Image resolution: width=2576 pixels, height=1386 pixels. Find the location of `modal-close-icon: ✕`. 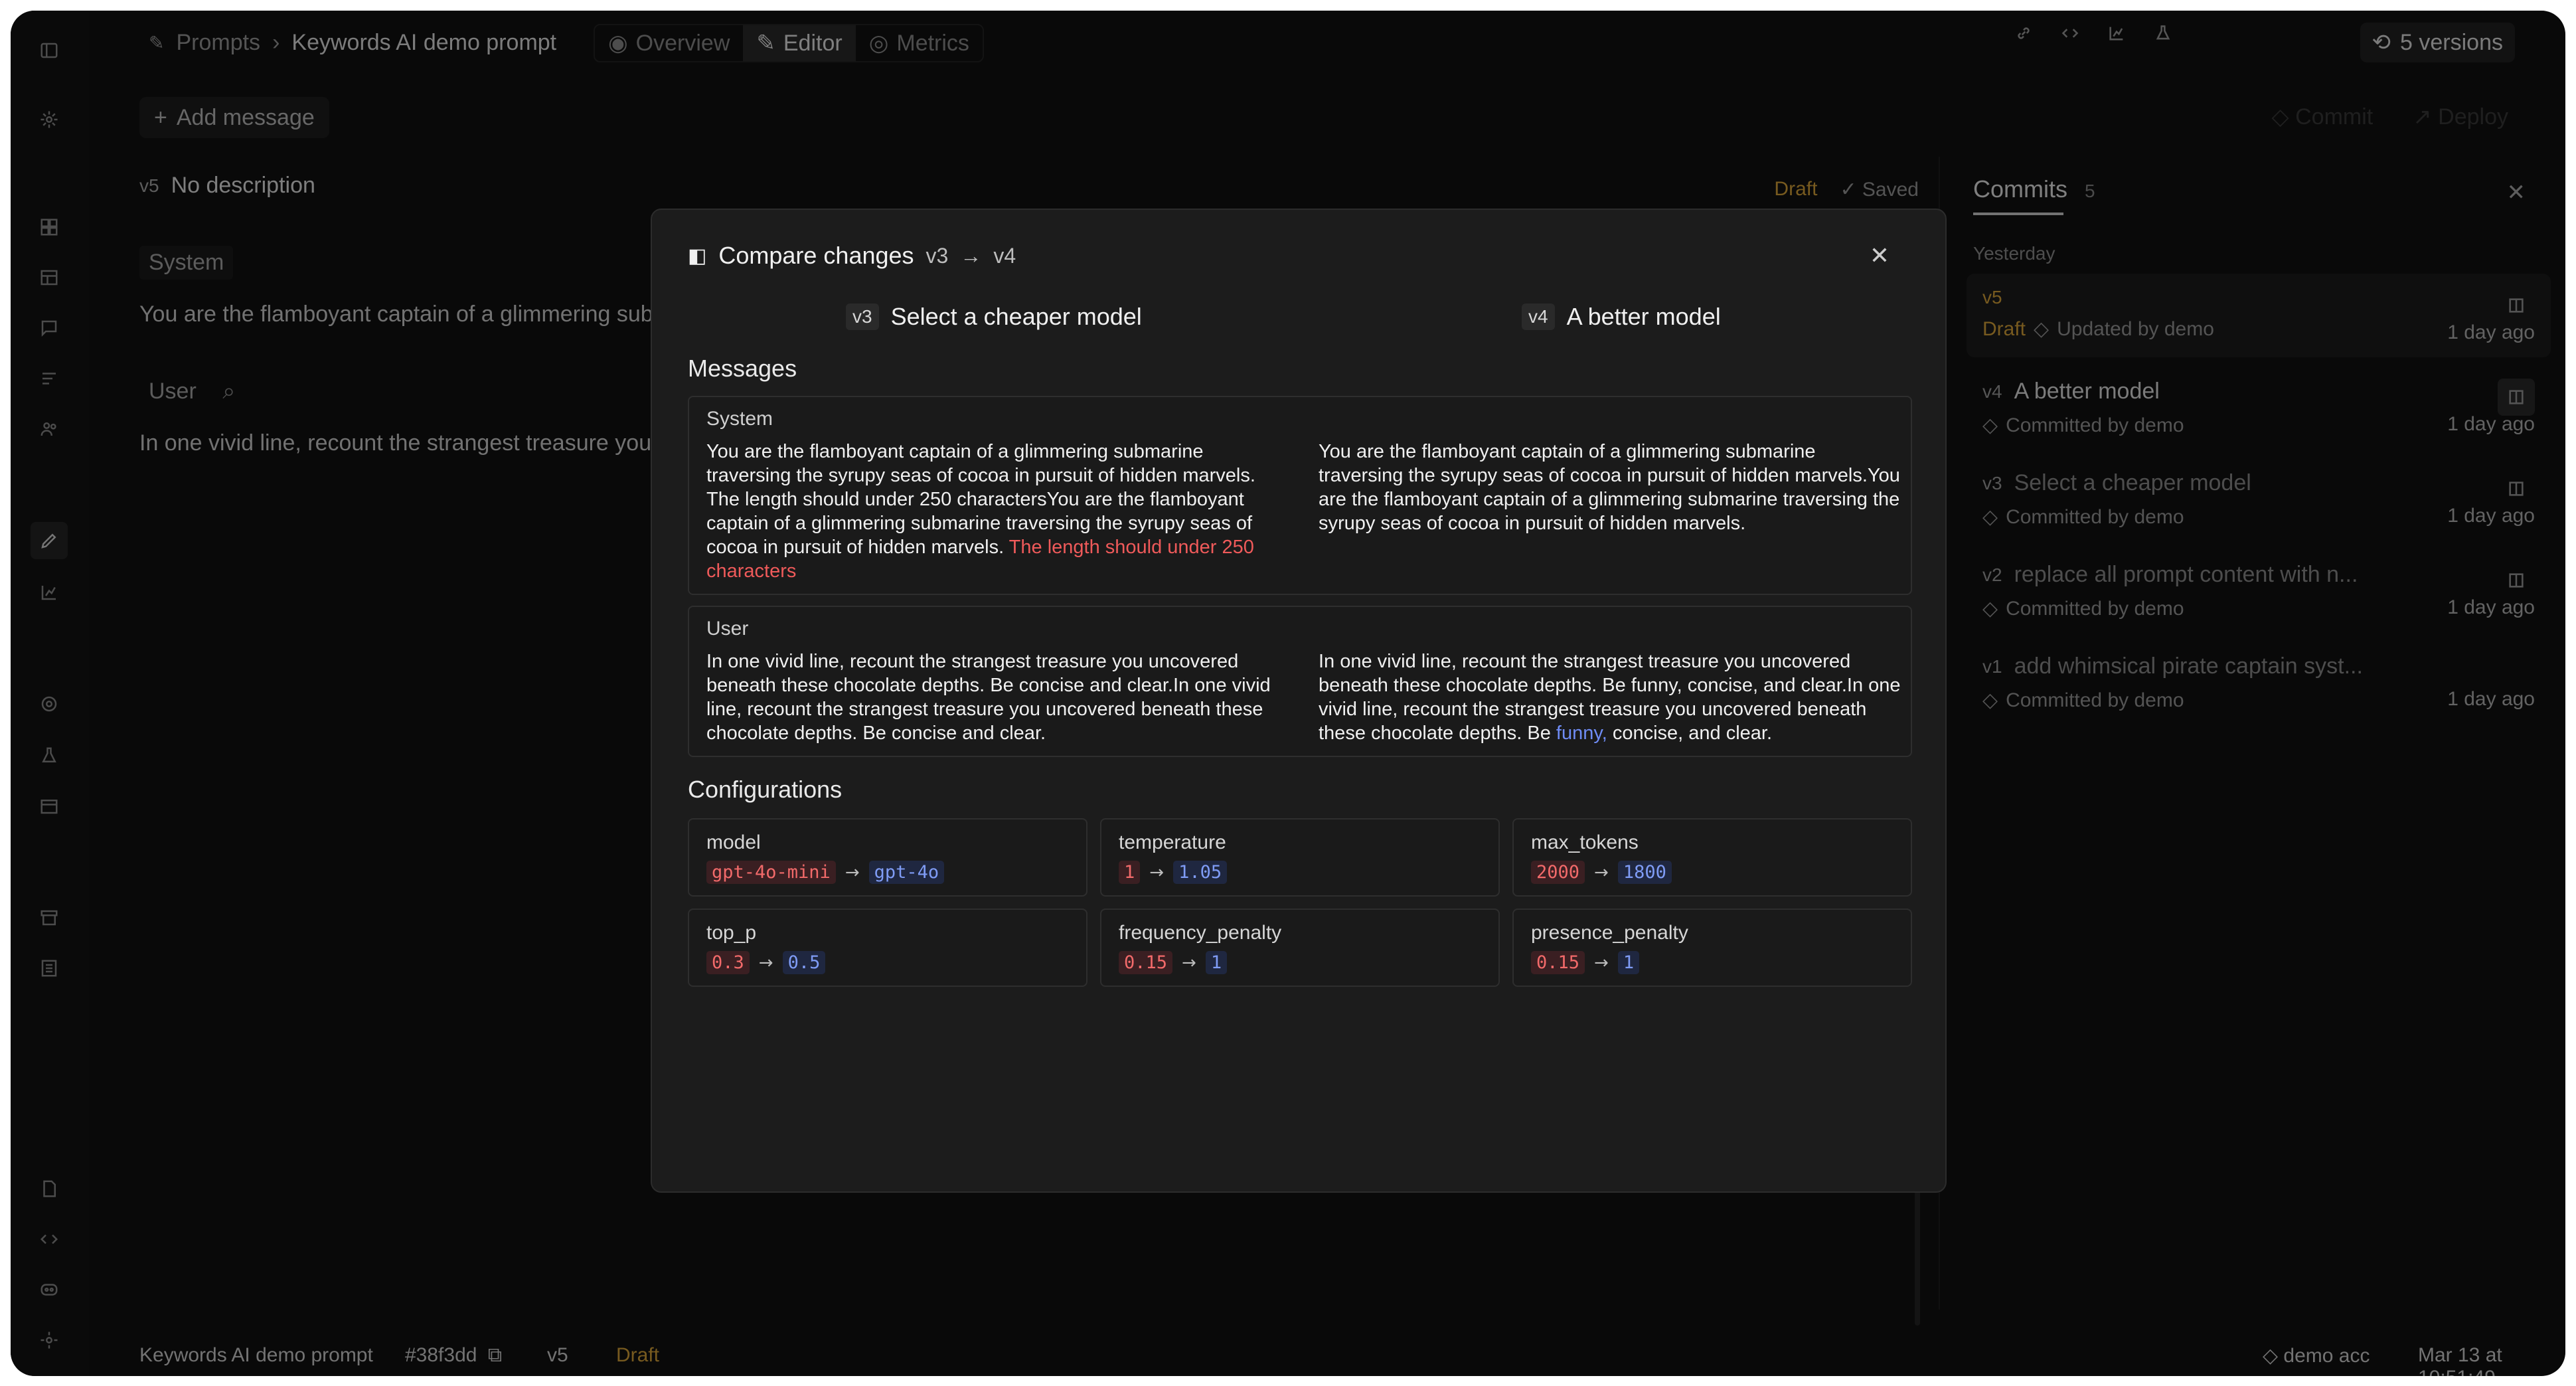

modal-close-icon: ✕ is located at coordinates (1880, 256).